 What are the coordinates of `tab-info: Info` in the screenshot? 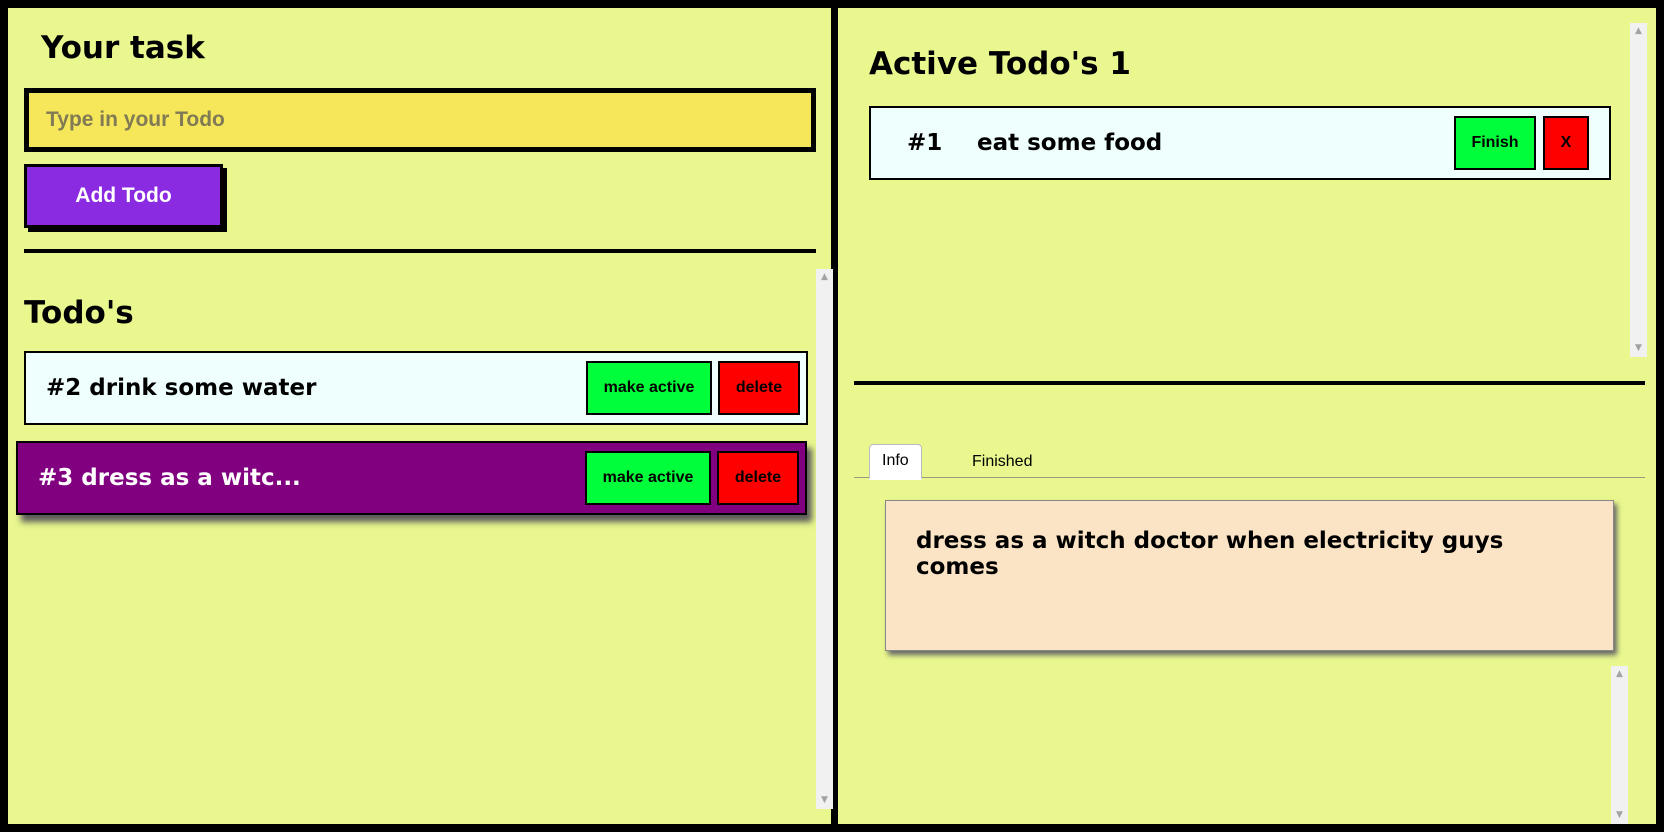 It's located at (895, 462).